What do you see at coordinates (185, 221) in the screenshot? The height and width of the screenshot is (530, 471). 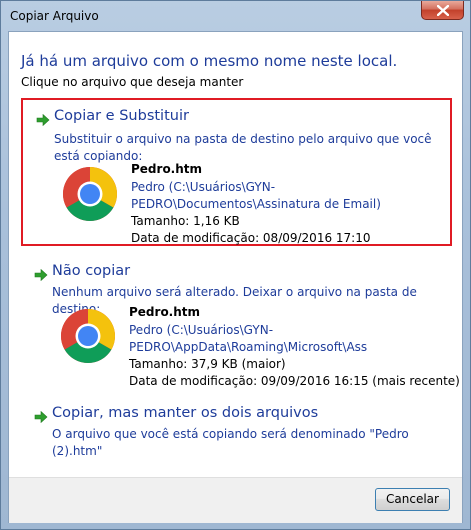 I see `file-size: Tamanho: 1,16 KB` at bounding box center [185, 221].